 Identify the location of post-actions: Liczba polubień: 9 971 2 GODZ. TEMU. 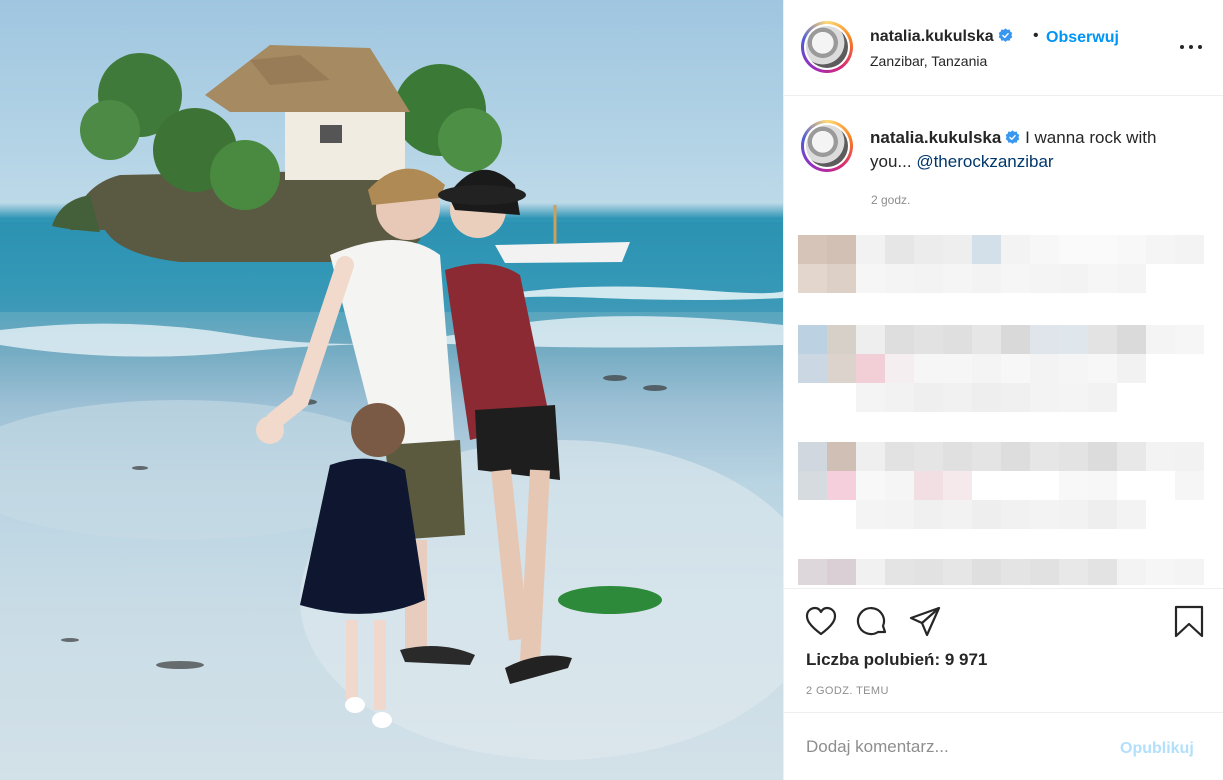
(1003, 650).